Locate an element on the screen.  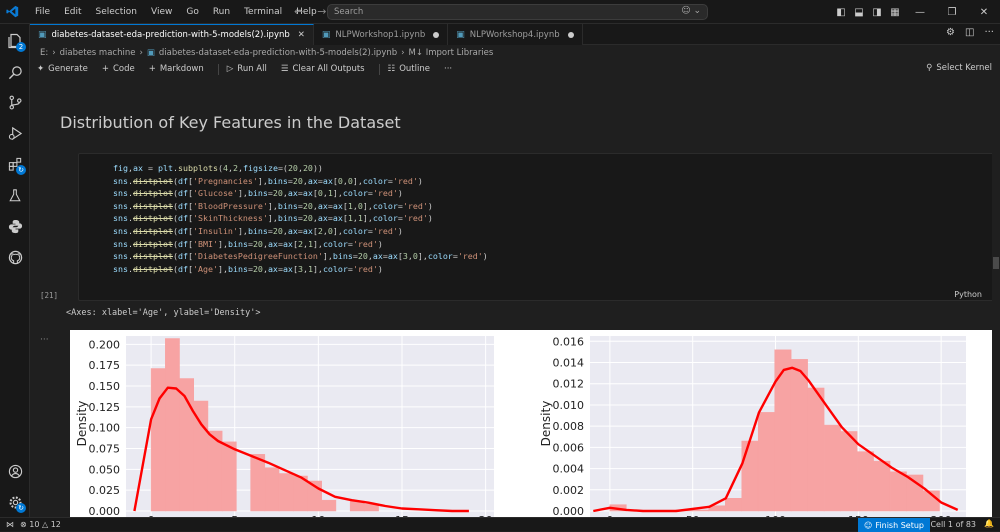
back-arrow-icon: ← is located at coordinates (298, 11).